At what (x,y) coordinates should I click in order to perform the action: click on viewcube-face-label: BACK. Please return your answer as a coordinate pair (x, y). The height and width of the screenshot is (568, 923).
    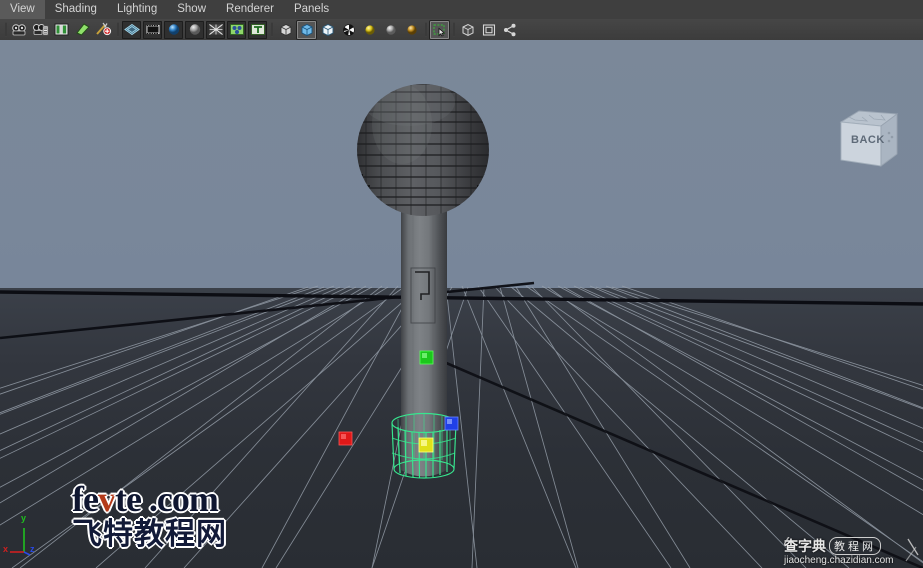
    Looking at the image, I should click on (868, 140).